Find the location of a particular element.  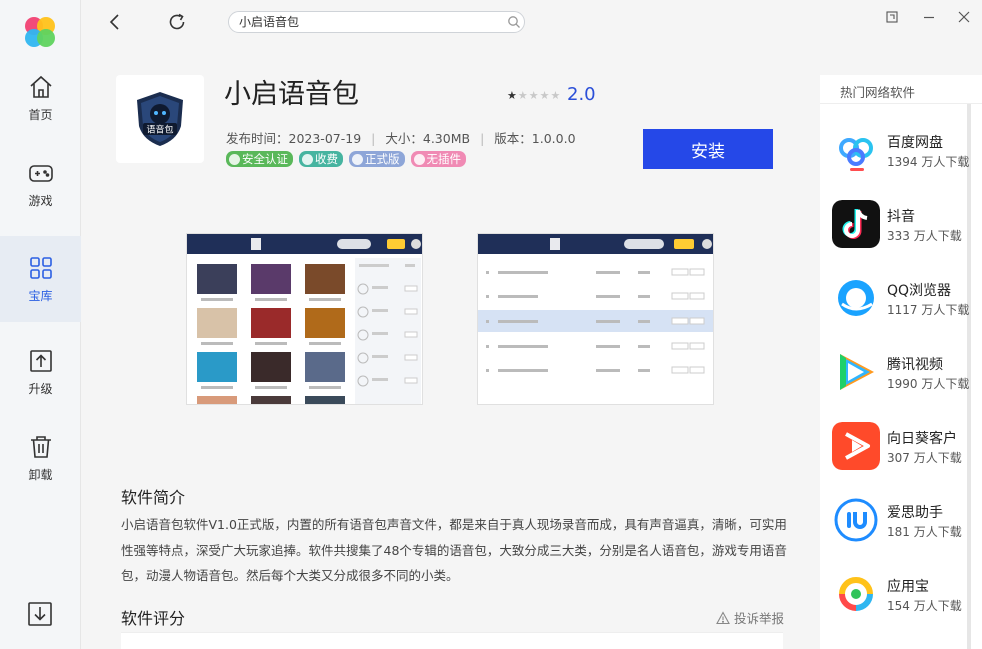

rating-section-title: 软件评分 is located at coordinates (153, 618).